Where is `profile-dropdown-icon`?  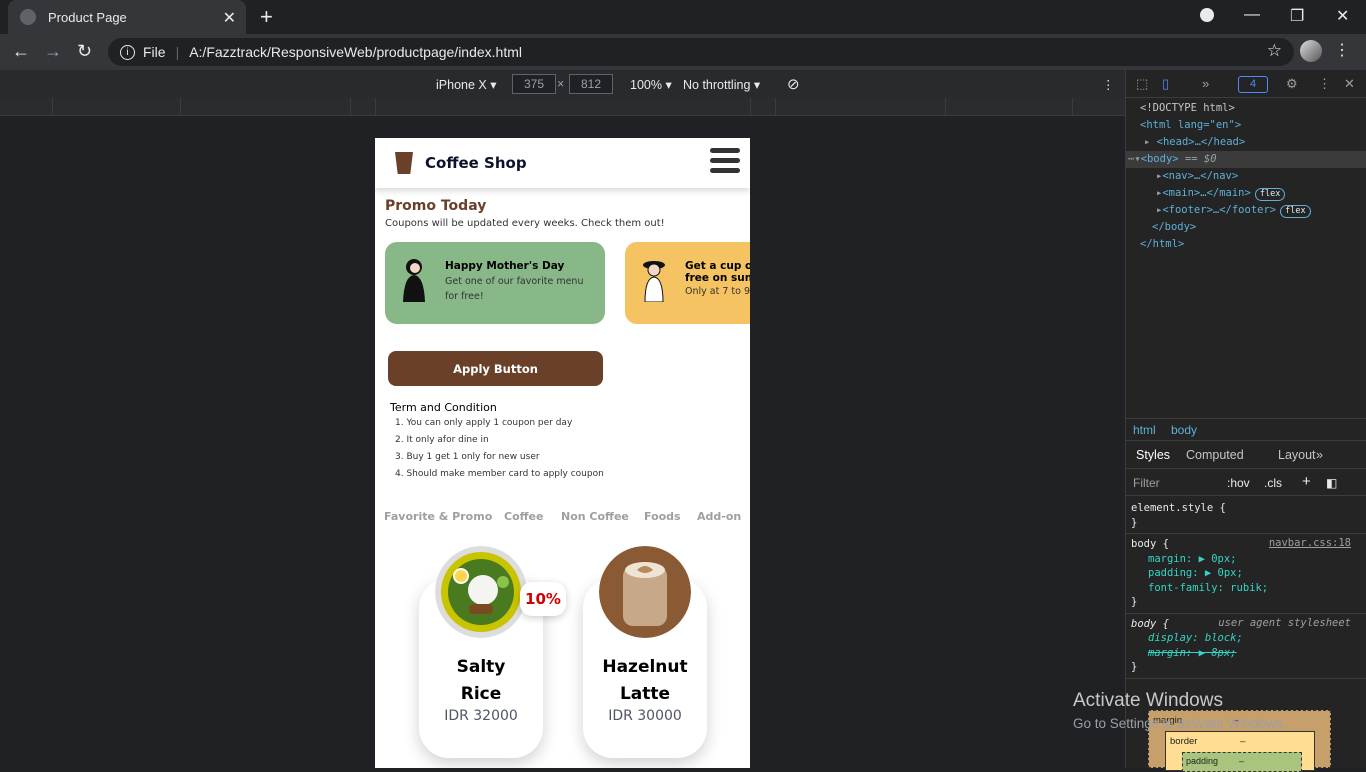
profile-dropdown-icon is located at coordinates (1207, 15).